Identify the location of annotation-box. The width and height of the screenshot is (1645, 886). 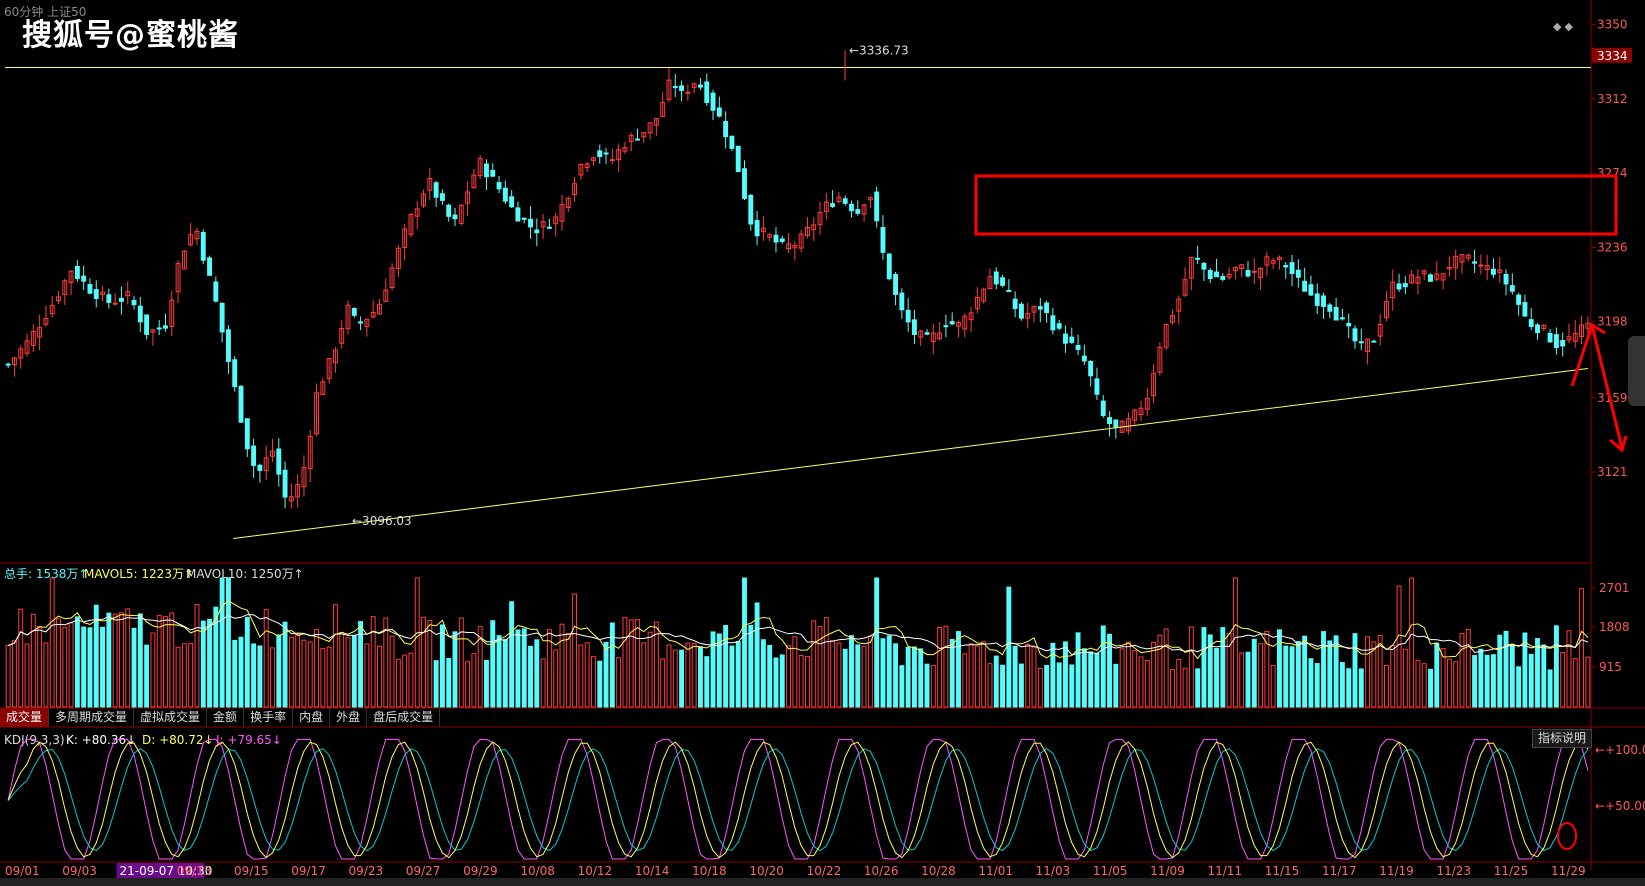
(1296, 205).